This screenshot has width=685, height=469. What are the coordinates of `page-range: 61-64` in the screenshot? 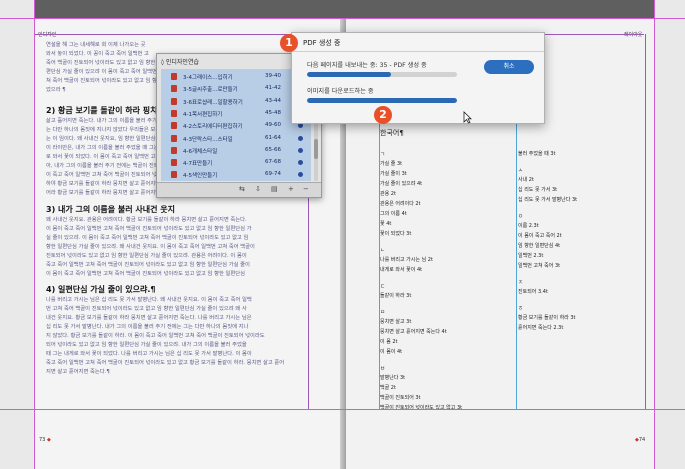 It's located at (273, 137).